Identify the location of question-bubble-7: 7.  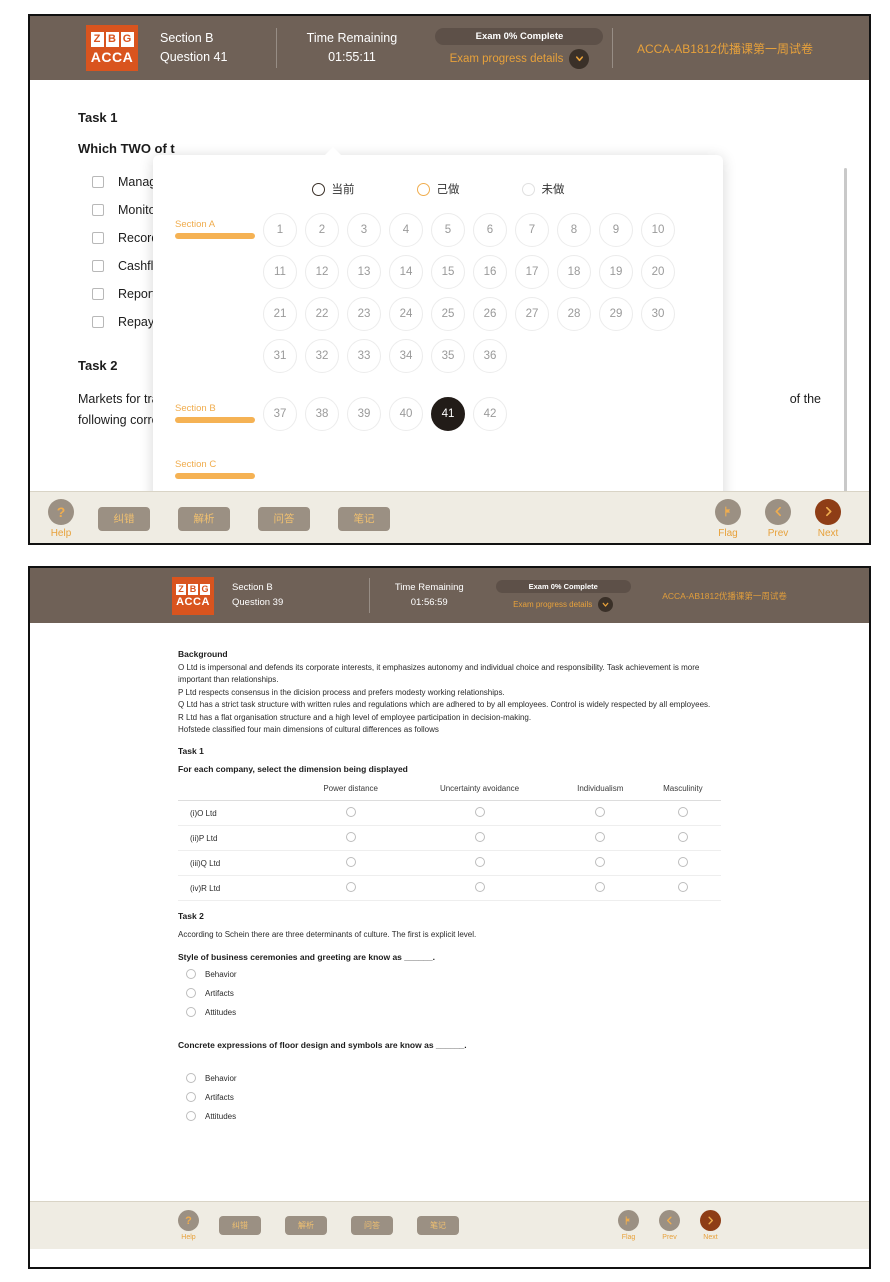
(532, 230).